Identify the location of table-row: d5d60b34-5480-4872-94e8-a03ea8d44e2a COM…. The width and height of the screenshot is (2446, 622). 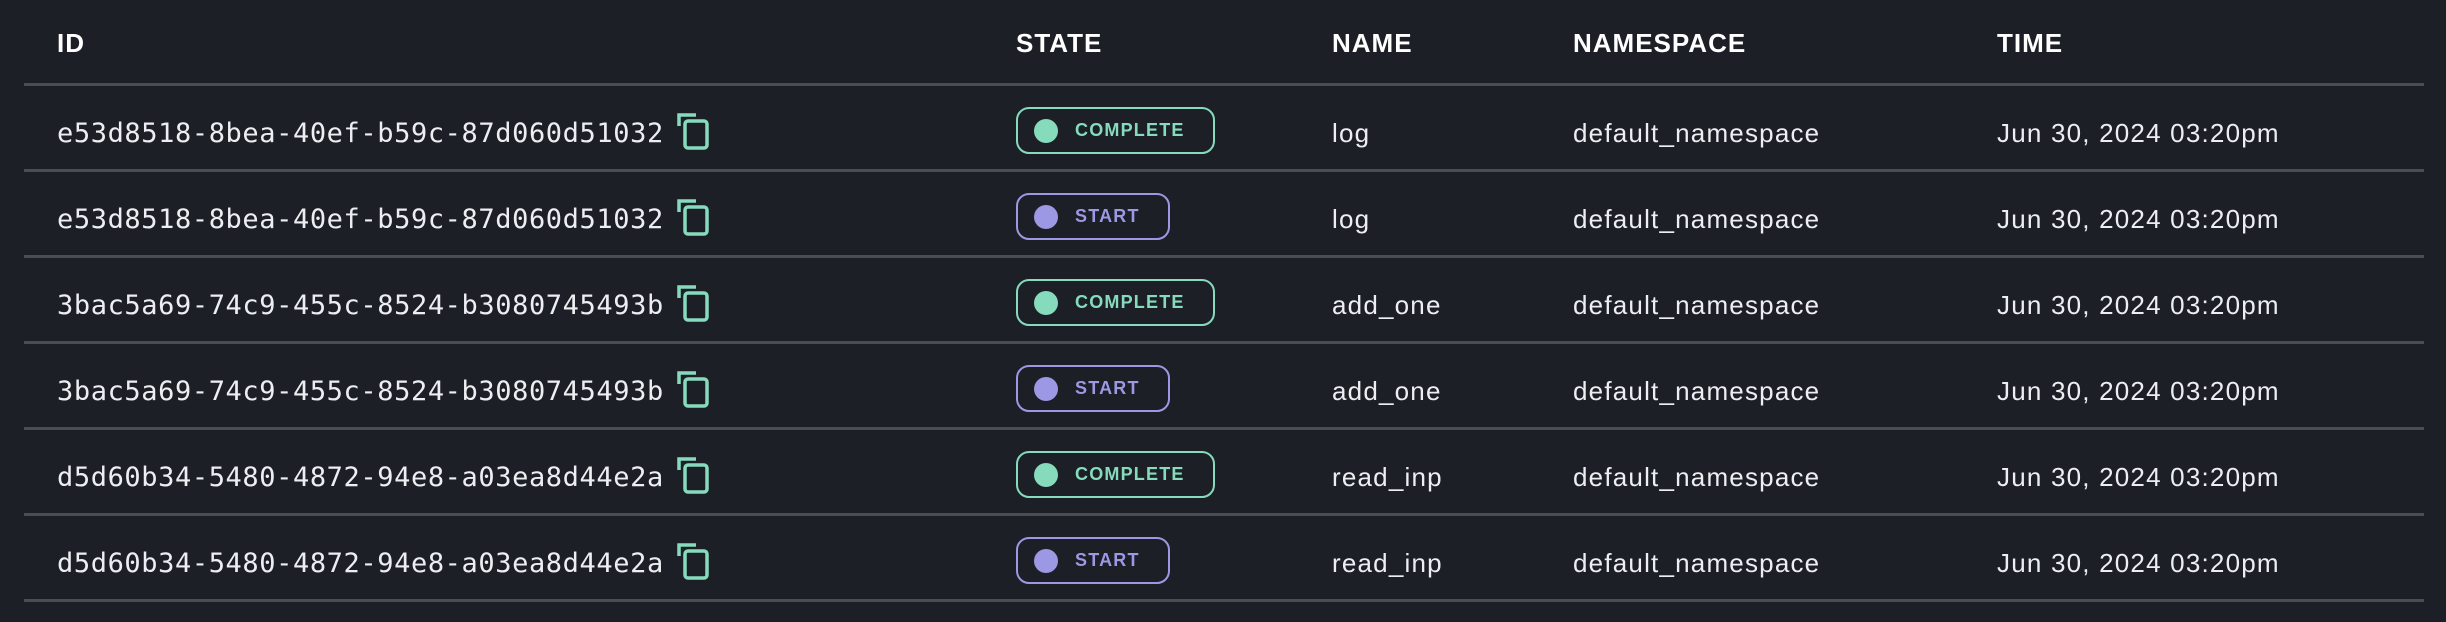
(1224, 473).